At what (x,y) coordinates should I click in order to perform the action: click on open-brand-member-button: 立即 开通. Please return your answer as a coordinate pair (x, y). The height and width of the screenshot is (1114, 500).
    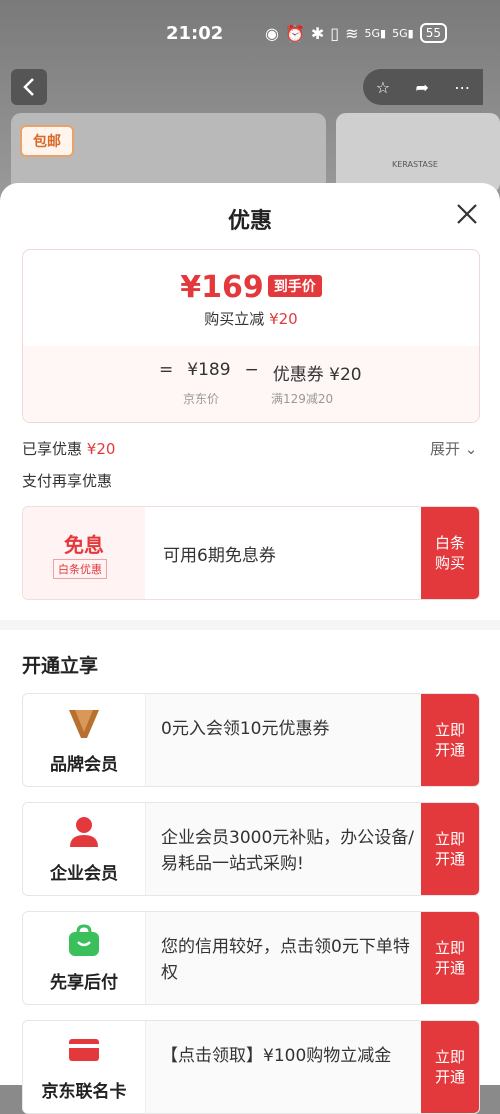
    Looking at the image, I should click on (450, 740).